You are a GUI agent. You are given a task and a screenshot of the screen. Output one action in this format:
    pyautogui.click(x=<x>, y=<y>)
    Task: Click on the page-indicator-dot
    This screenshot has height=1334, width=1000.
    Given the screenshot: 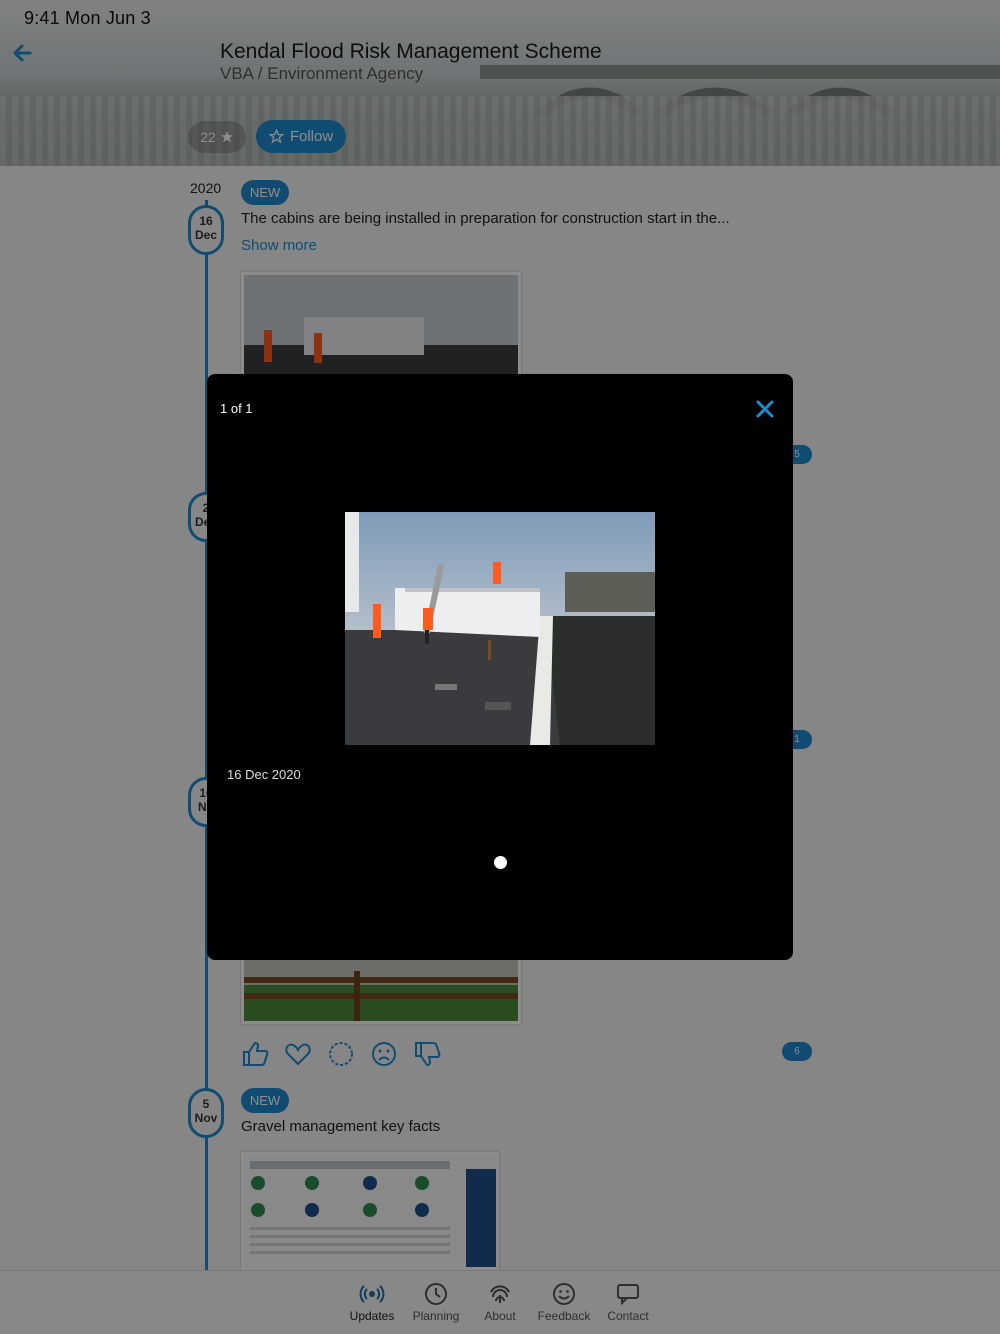 What is the action you would take?
    pyautogui.click(x=500, y=862)
    